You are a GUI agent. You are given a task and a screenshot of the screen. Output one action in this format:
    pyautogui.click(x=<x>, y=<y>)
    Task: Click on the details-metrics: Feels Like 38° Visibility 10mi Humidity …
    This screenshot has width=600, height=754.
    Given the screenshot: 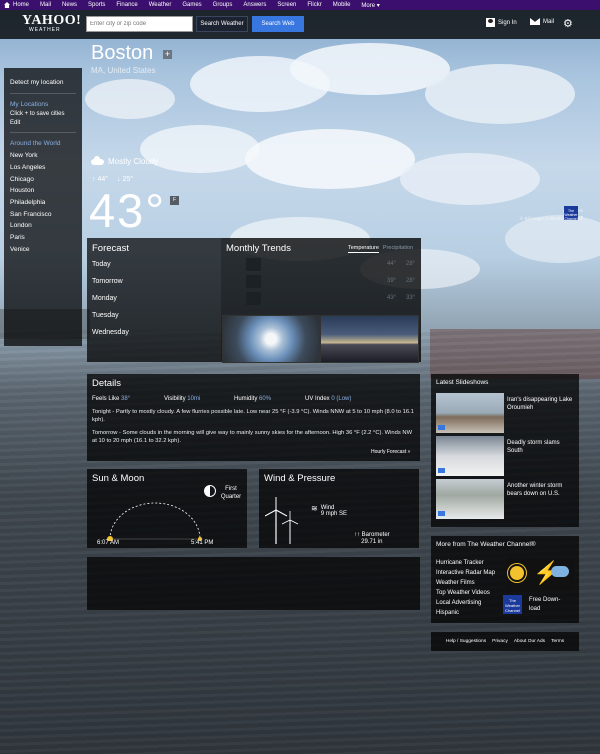 What is the action you would take?
    pyautogui.click(x=221, y=399)
    